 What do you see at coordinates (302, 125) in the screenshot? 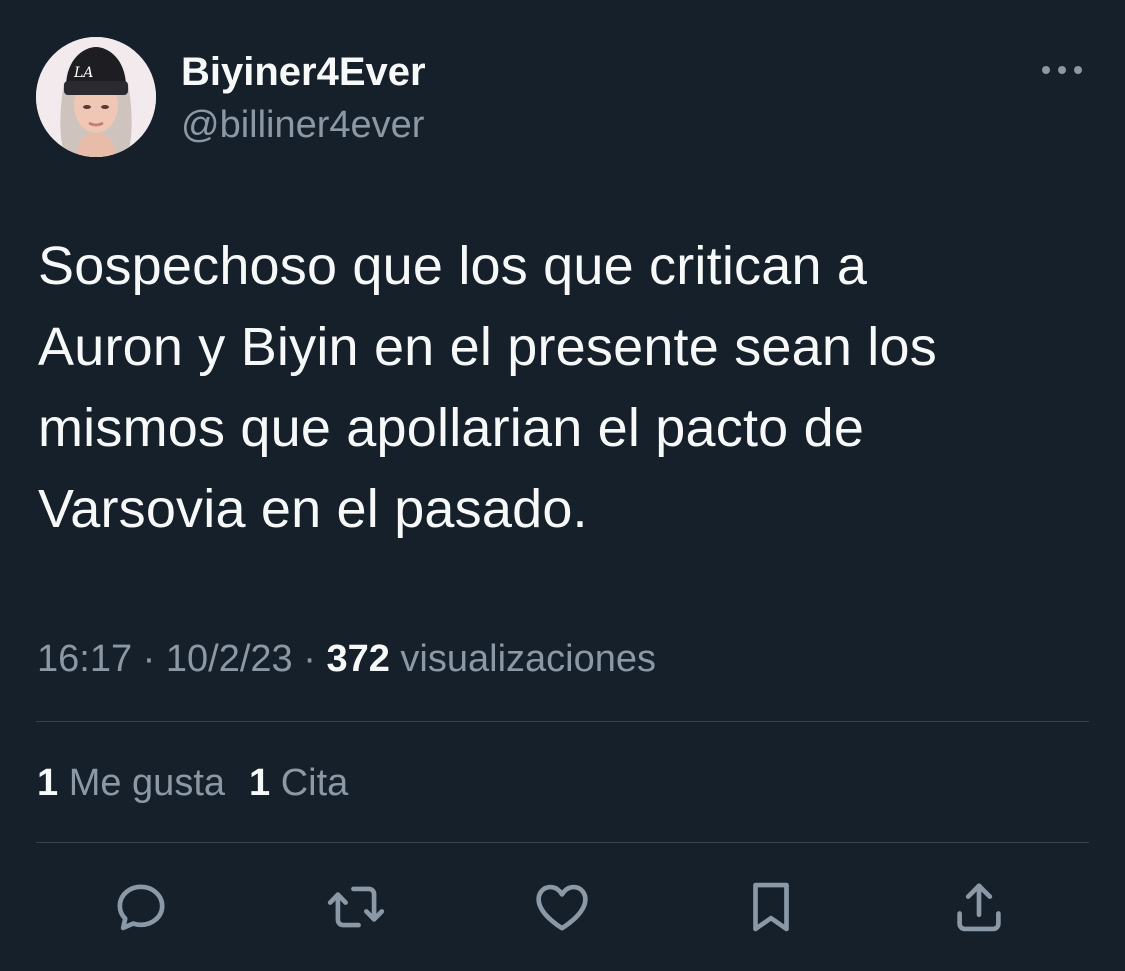
I see `user-handle: @billiner4ever` at bounding box center [302, 125].